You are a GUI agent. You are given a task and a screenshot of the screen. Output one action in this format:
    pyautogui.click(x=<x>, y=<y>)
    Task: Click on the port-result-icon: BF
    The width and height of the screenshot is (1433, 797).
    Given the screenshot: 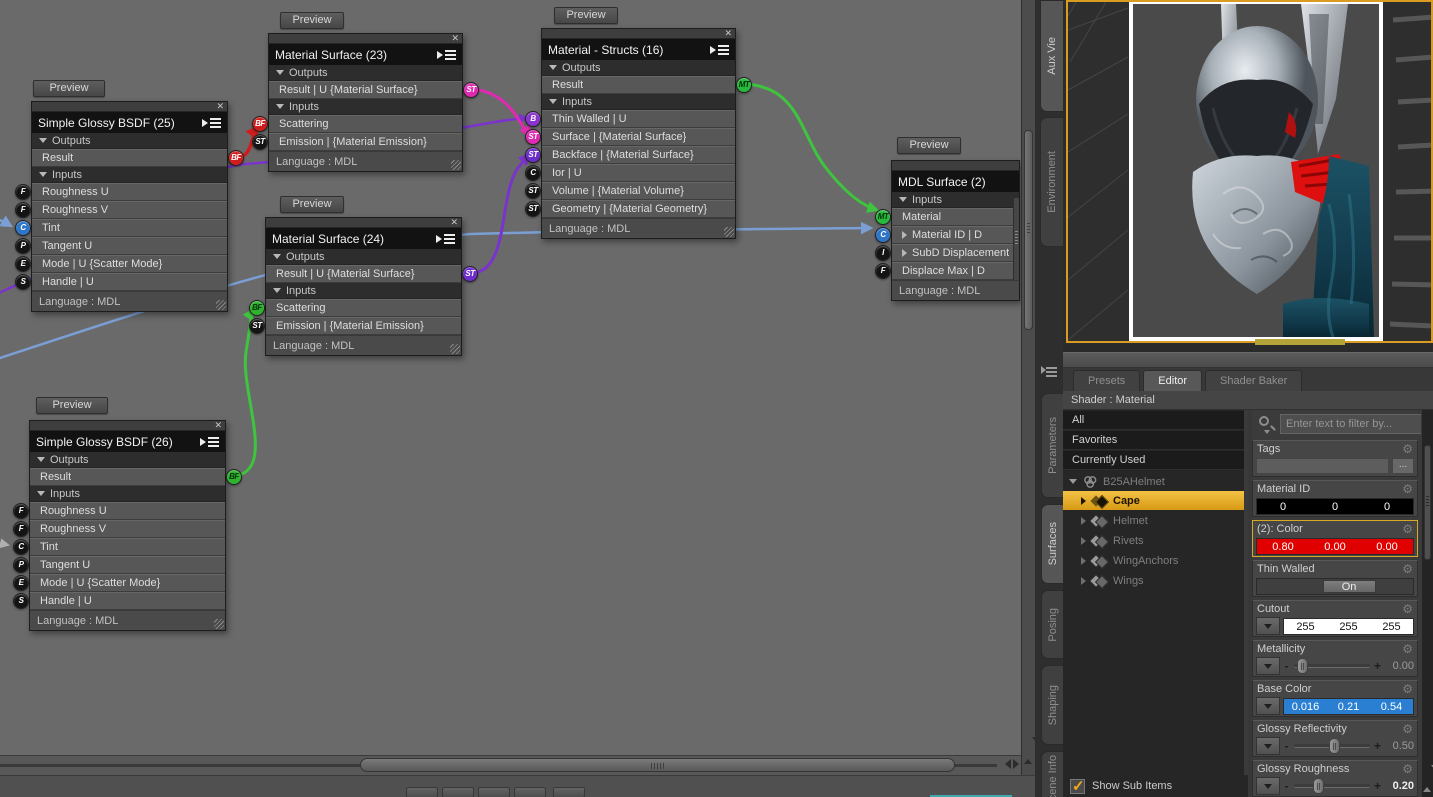 What is the action you would take?
    pyautogui.click(x=236, y=158)
    